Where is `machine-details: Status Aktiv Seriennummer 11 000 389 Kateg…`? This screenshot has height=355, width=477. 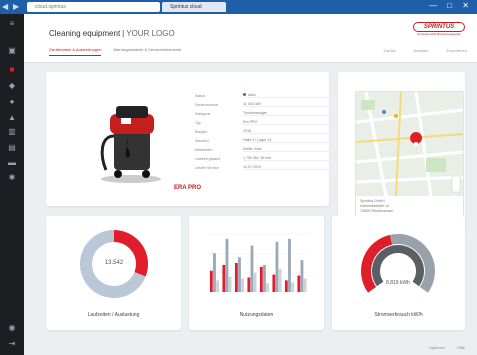 machine-details: Status Aktiv Seriennummer 11 000 389 Kateg… is located at coordinates (263, 131).